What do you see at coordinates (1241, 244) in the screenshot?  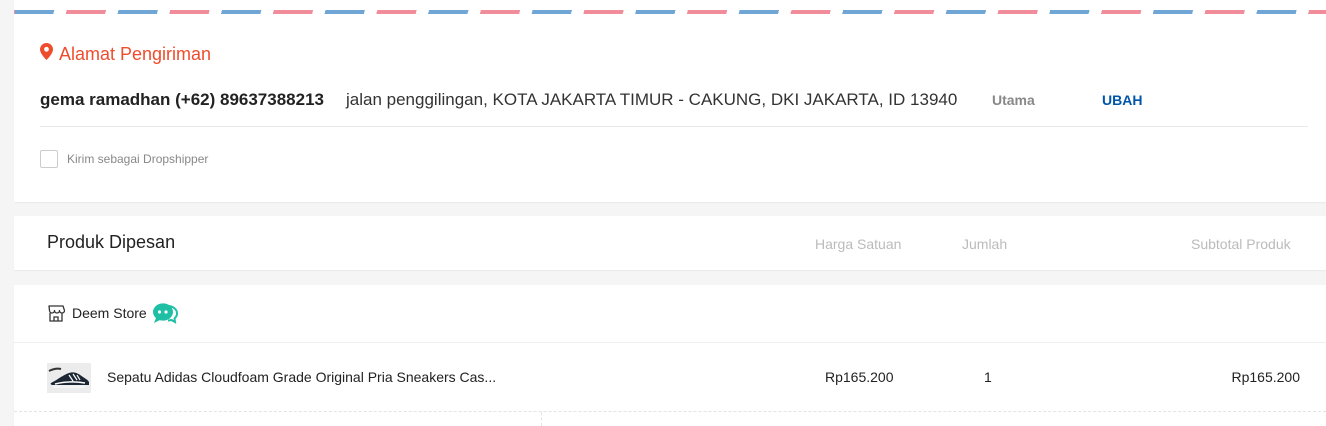 I see `column-subtotal: Subtotal Produk` at bounding box center [1241, 244].